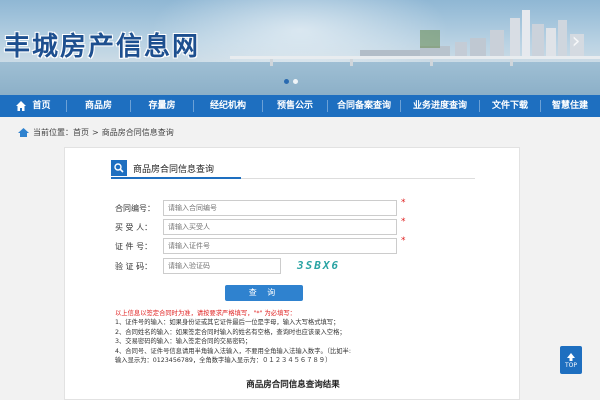 This screenshot has width=600, height=400. Describe the element at coordinates (440, 106) in the screenshot. I see `nav-item-progress-query: 业务进度查询` at that location.